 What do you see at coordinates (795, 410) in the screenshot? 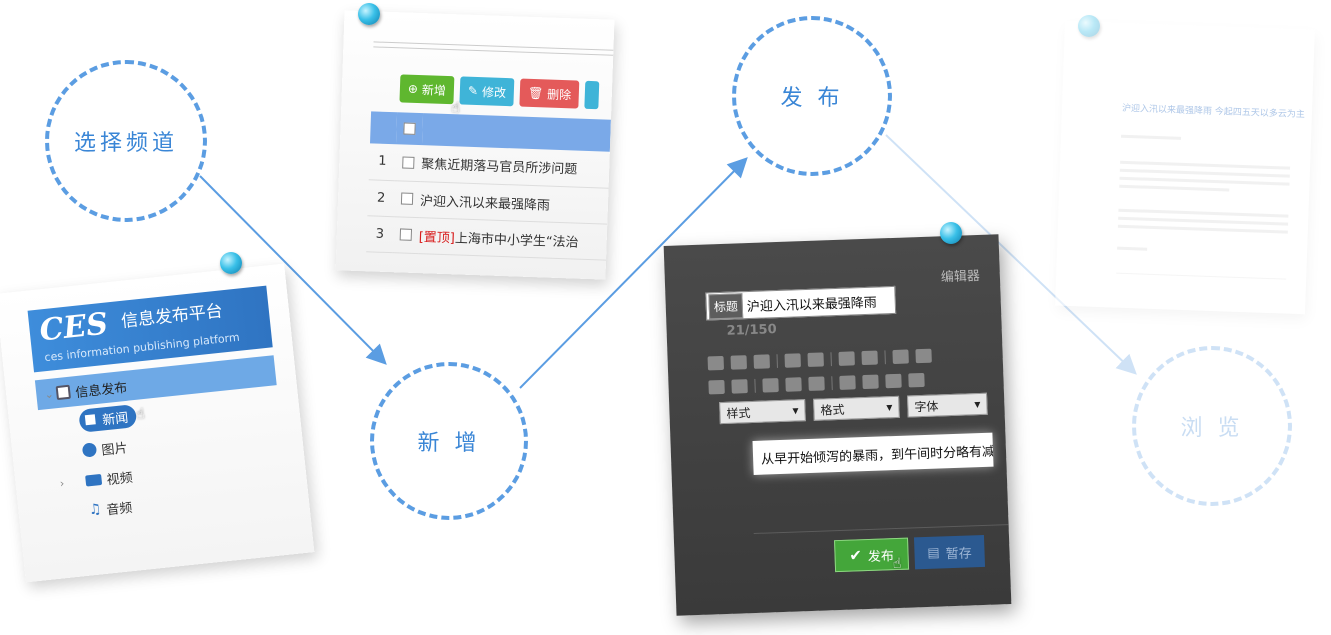
I see `chevron-down-icon: ▾` at bounding box center [795, 410].